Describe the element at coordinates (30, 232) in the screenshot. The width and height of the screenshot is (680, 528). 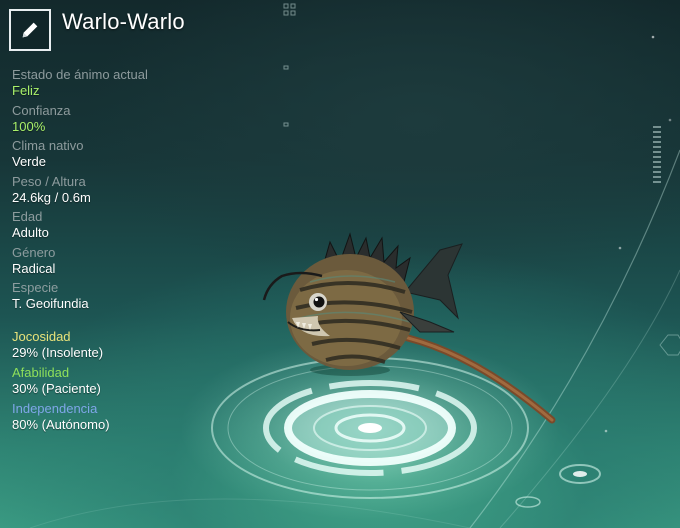
I see `stat-value: Adulto` at that location.